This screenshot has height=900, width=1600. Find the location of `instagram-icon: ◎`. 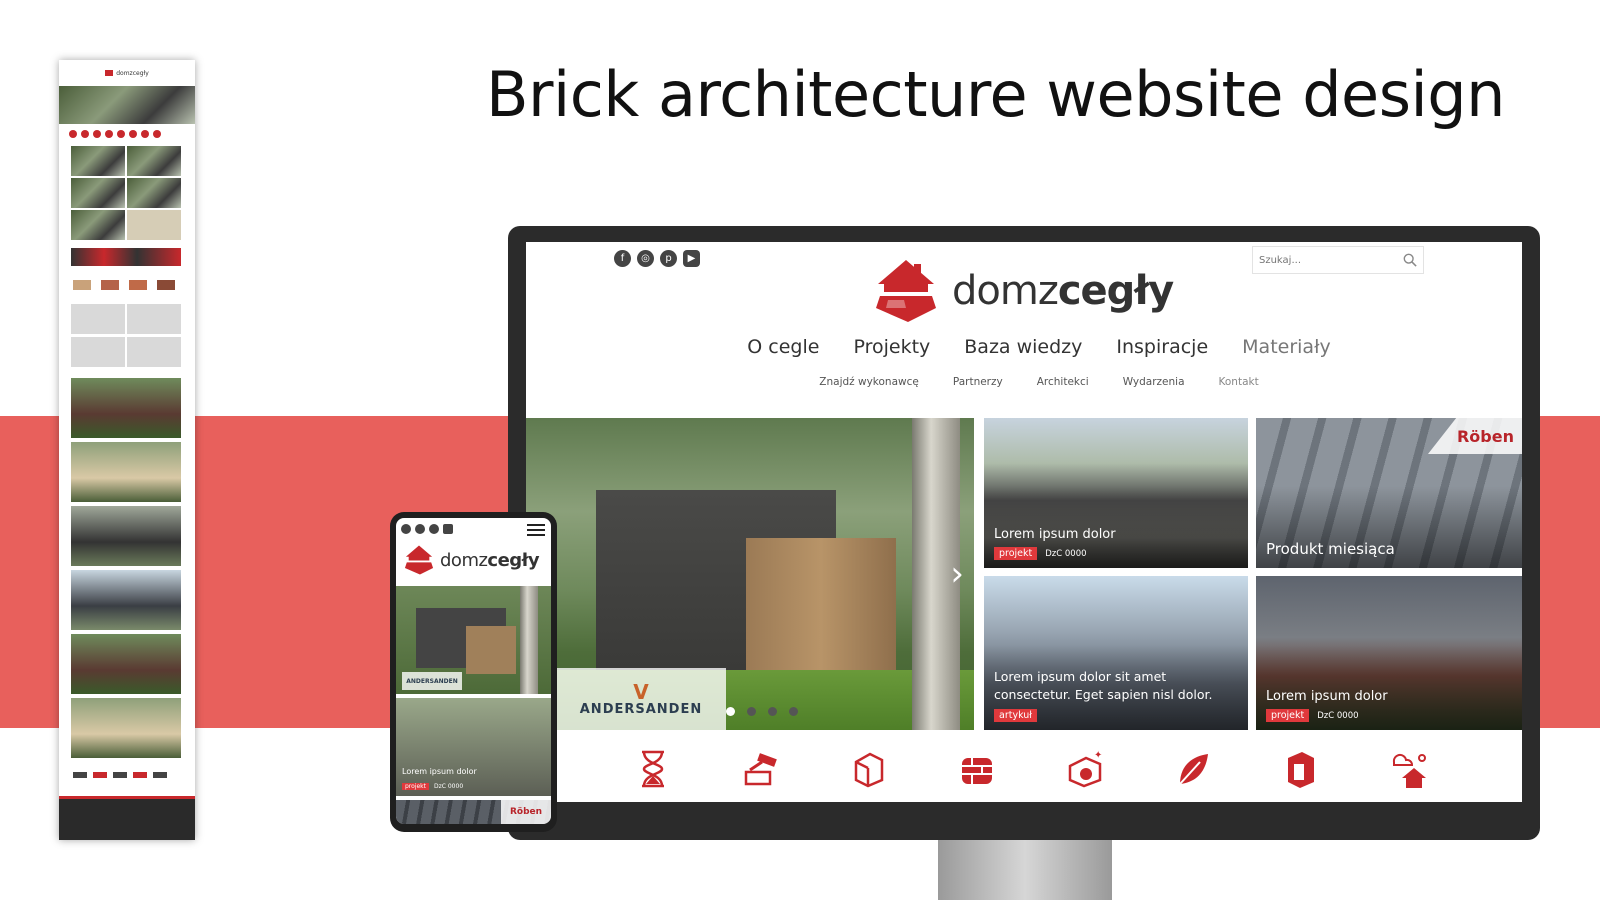

instagram-icon: ◎ is located at coordinates (645, 258).